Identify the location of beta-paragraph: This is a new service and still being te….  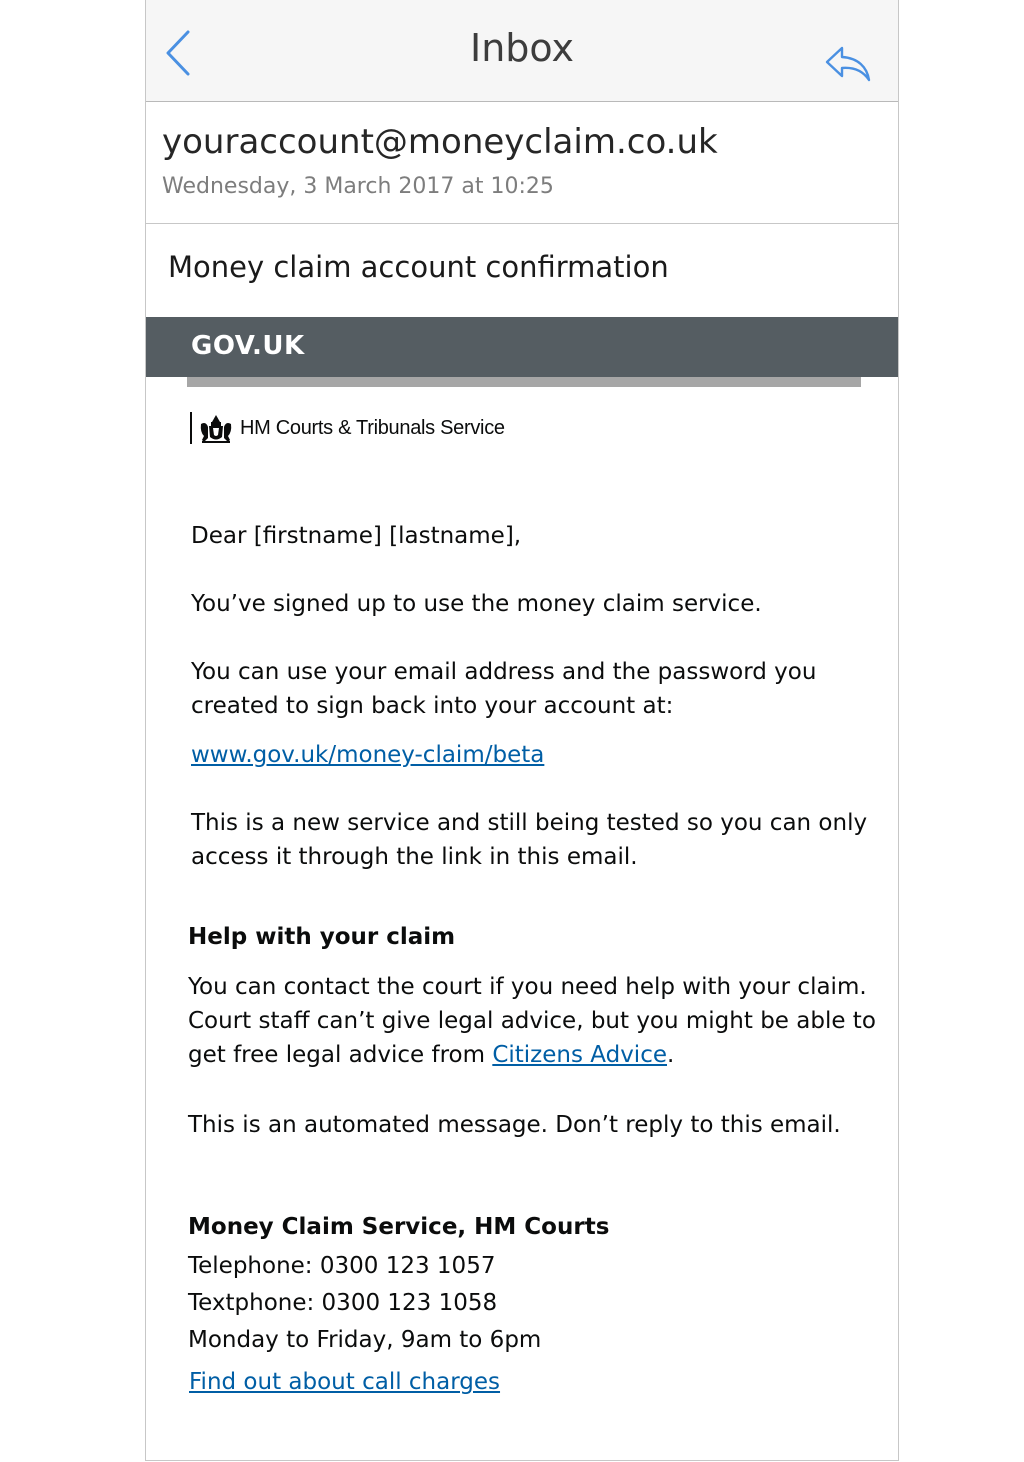
(529, 840).